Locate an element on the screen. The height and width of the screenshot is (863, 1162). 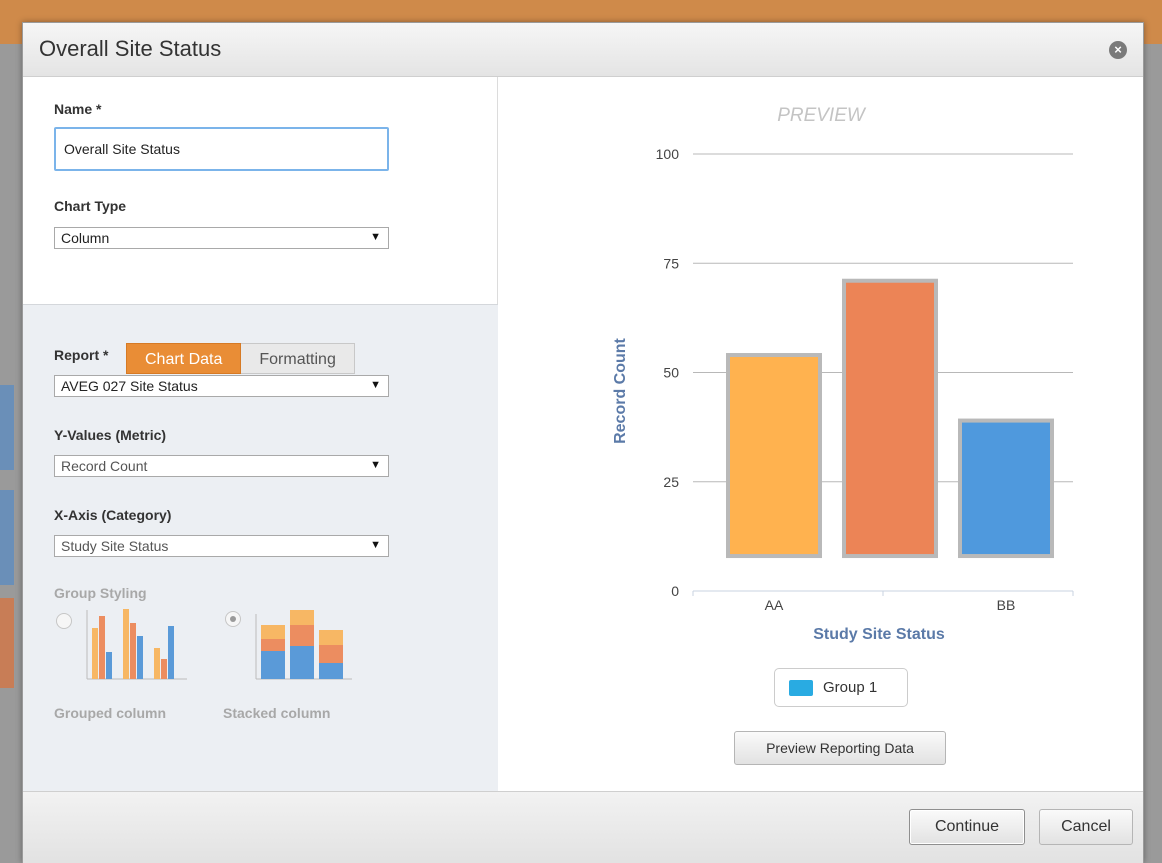
dialog-title: Overall Site Status is located at coordinates (130, 48).